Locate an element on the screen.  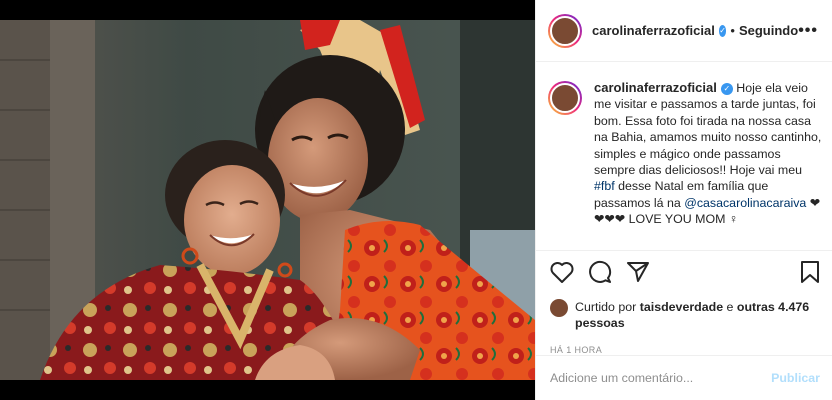
likes-prefix: Curtido por is located at coordinates (607, 307).